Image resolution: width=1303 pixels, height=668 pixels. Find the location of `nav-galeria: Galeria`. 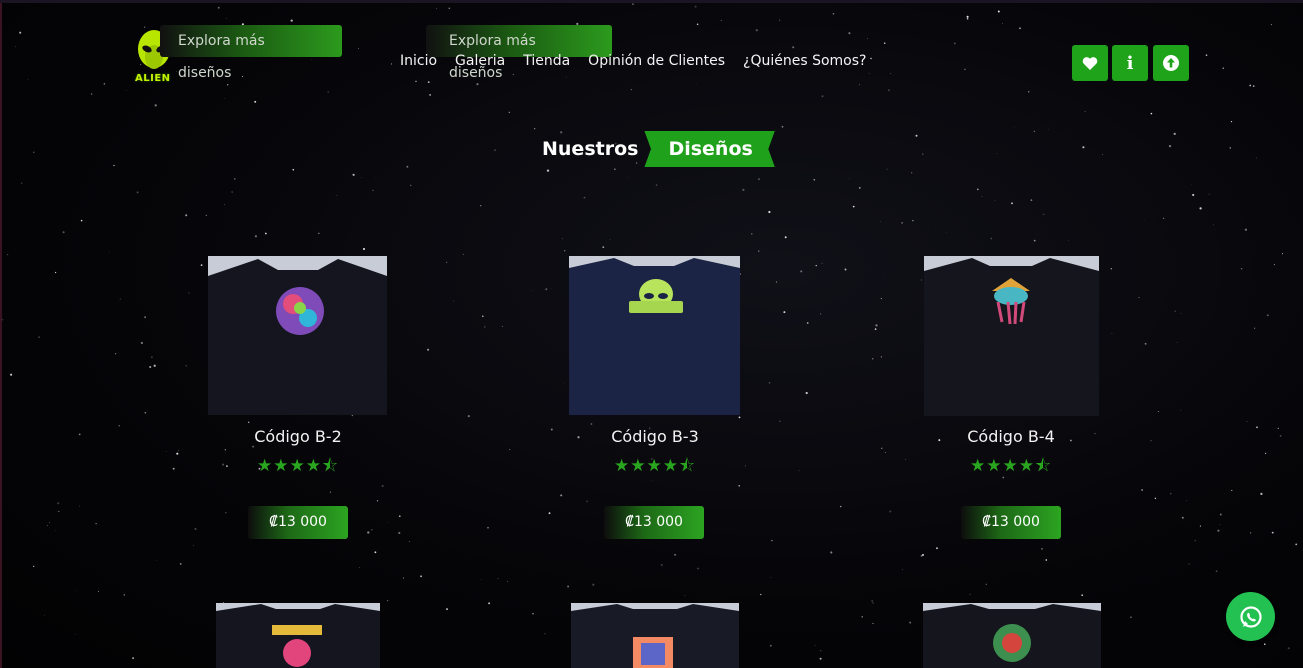

nav-galeria: Galeria is located at coordinates (480, 61).